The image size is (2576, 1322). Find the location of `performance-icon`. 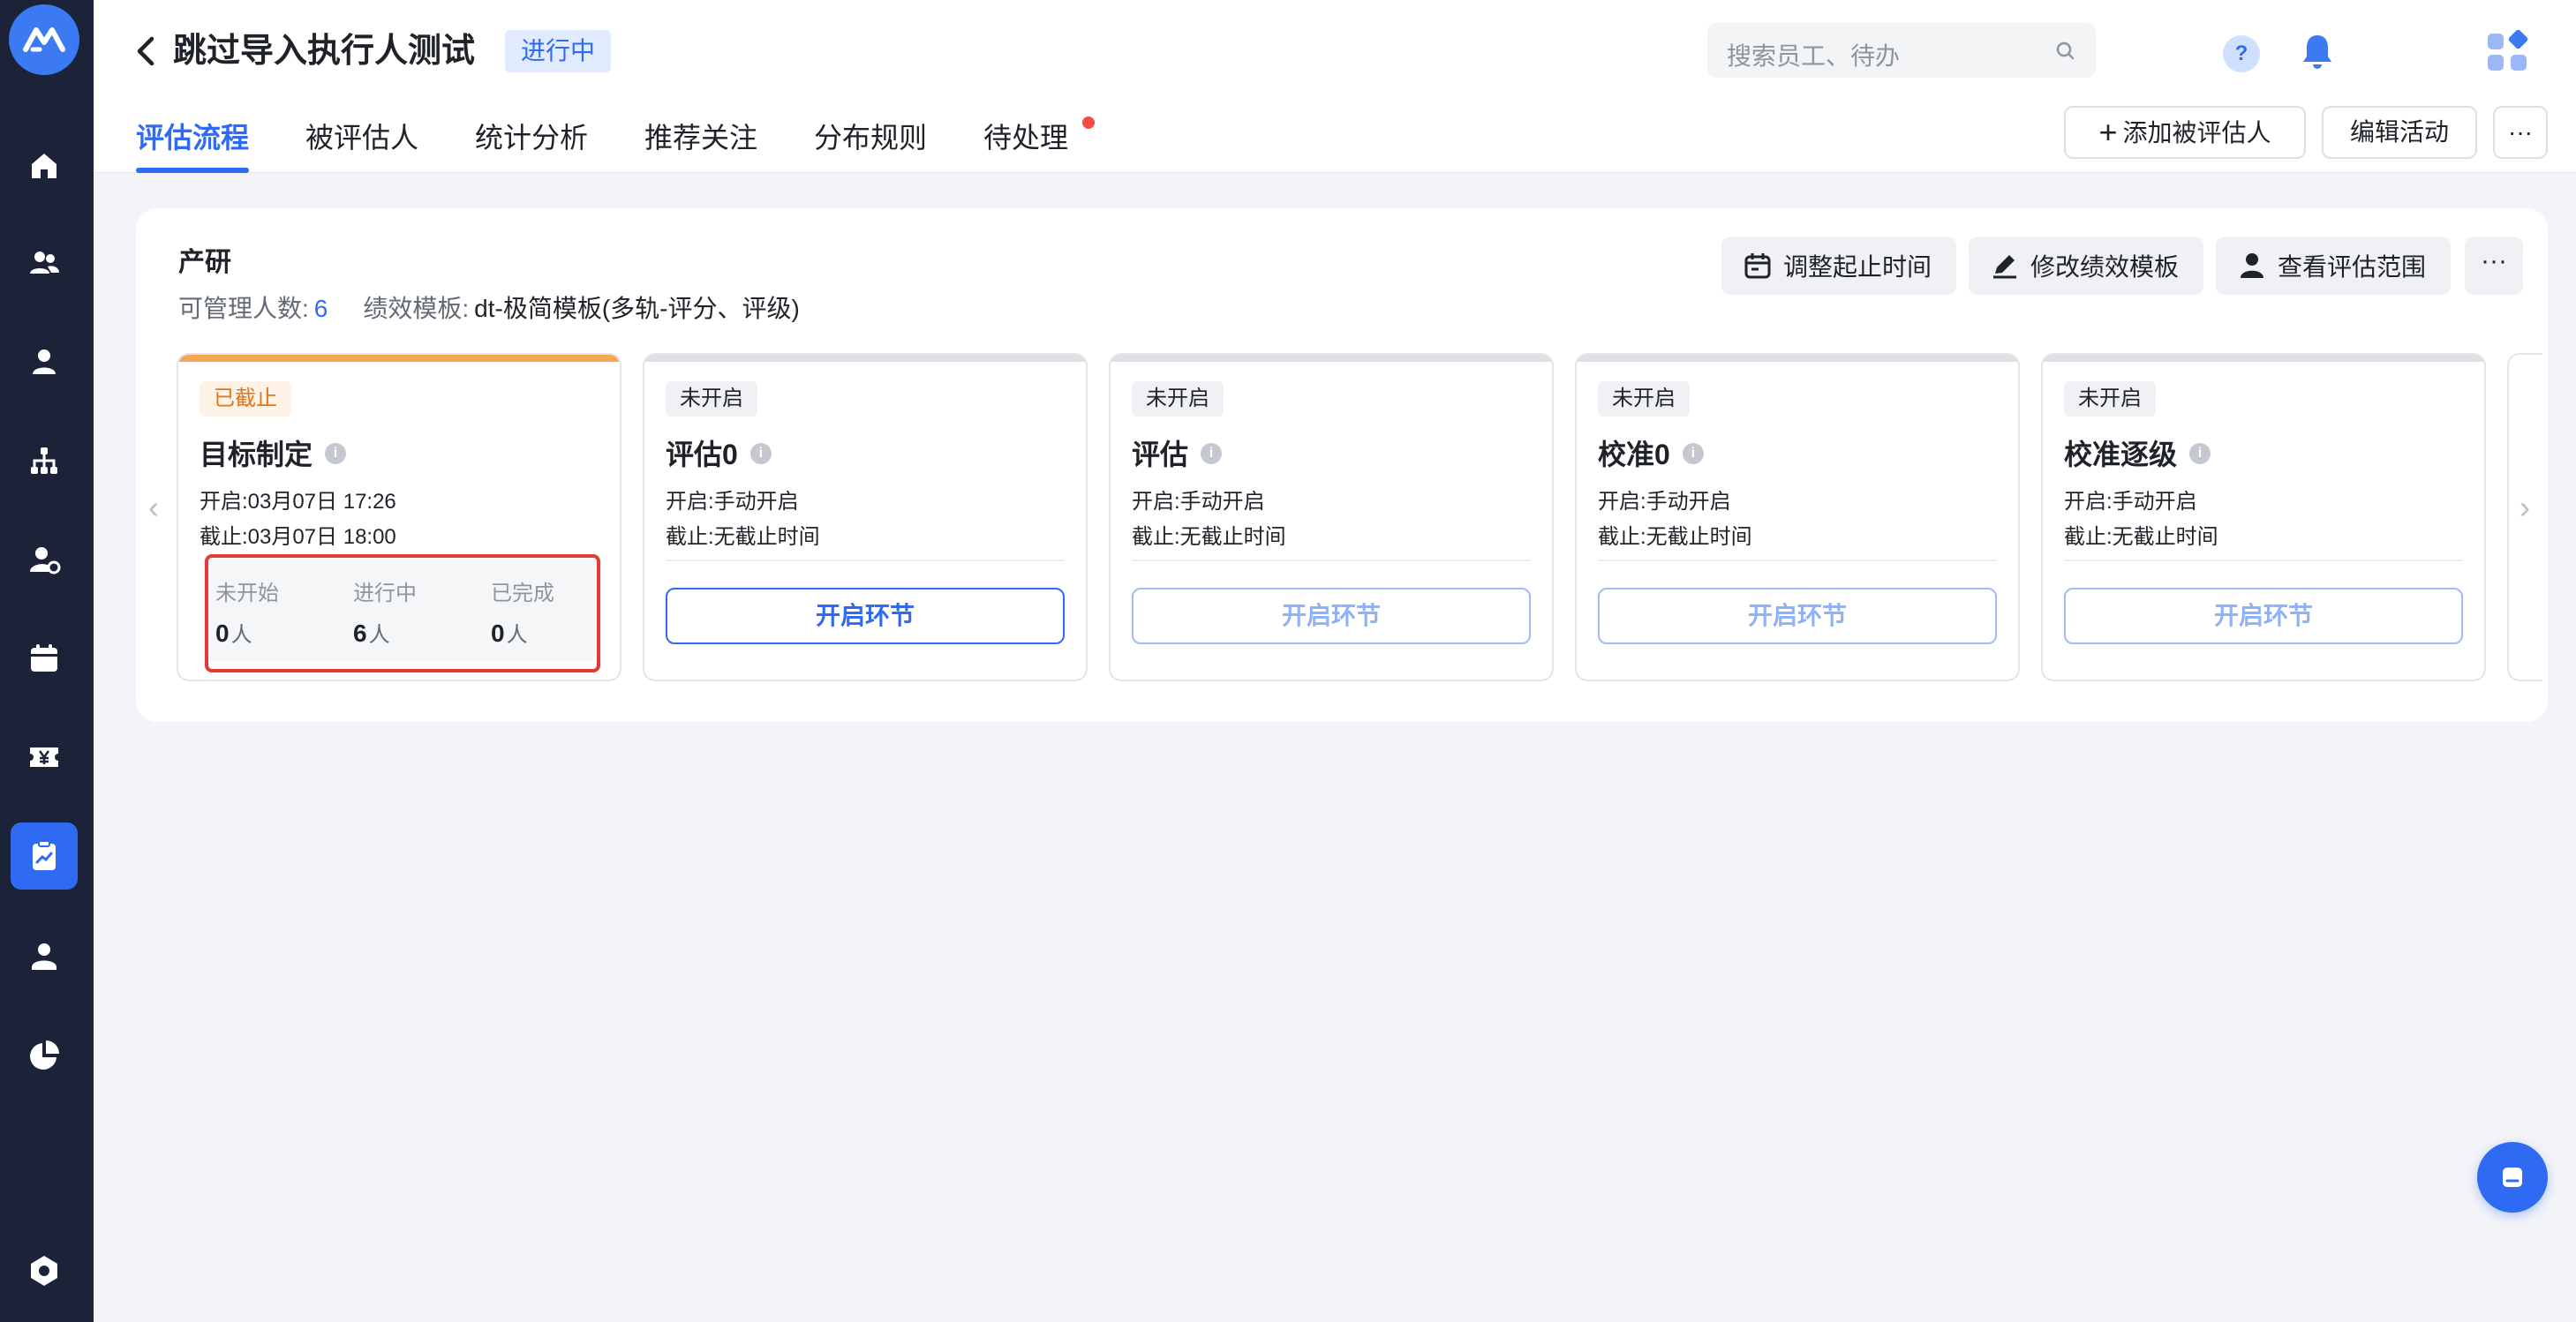

performance-icon is located at coordinates (45, 855).